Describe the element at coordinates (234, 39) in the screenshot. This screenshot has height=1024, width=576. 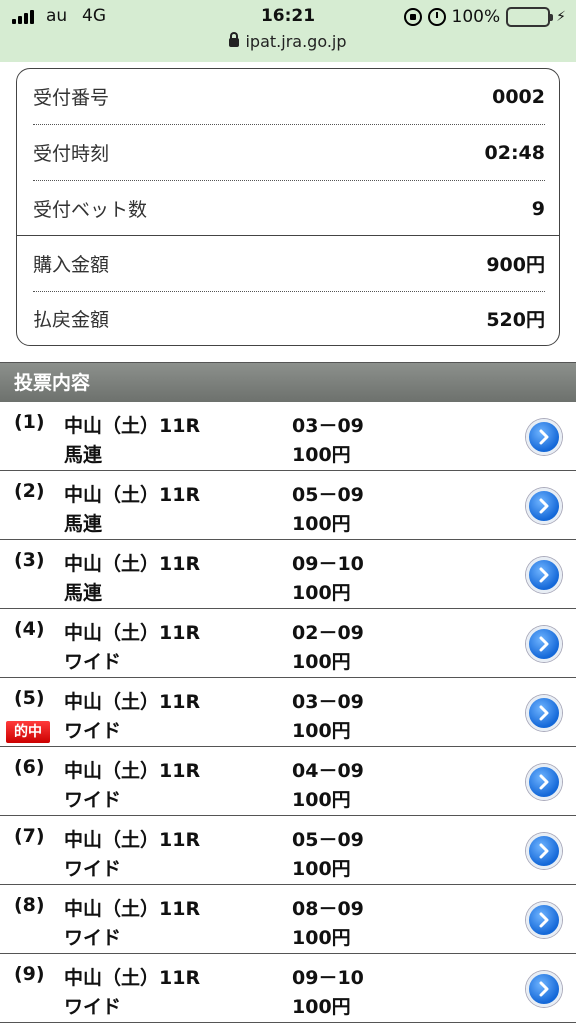
I see `lock-icon` at that location.